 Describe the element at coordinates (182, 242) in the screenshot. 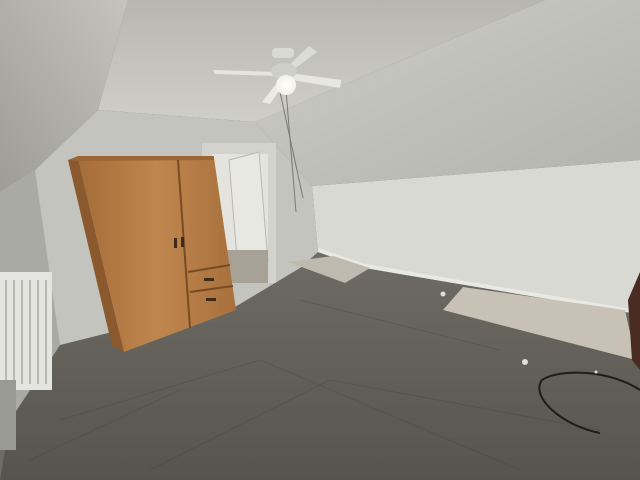

I see `door-knob-right` at that location.